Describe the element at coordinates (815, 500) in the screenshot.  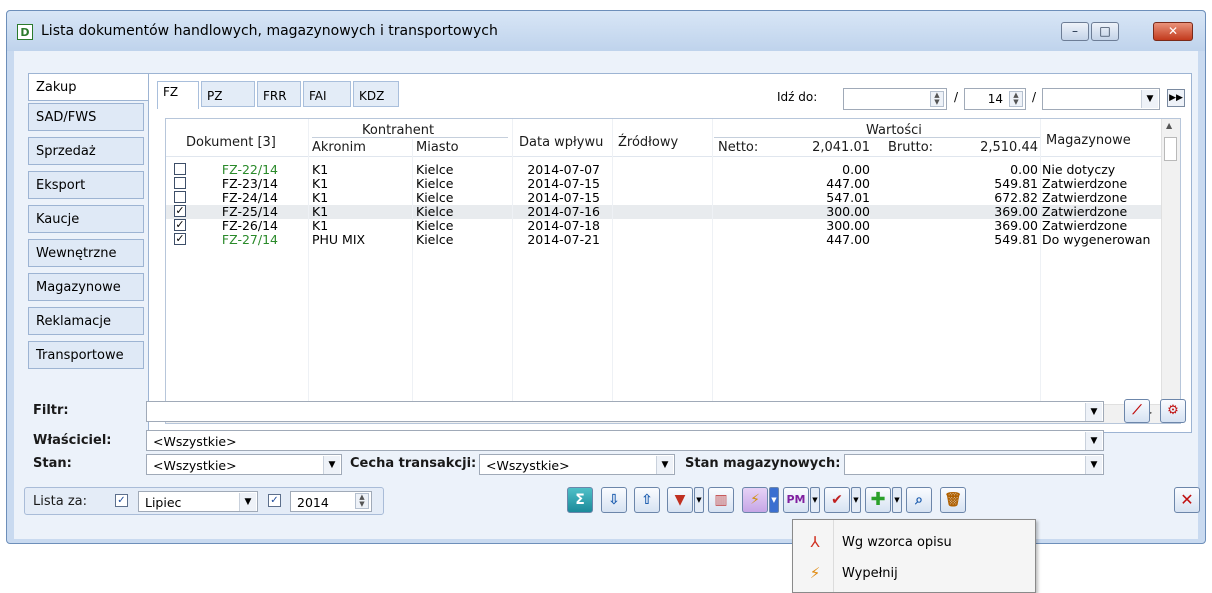
I see `pm-dropdown-chevron-down-icon: ▼` at that location.